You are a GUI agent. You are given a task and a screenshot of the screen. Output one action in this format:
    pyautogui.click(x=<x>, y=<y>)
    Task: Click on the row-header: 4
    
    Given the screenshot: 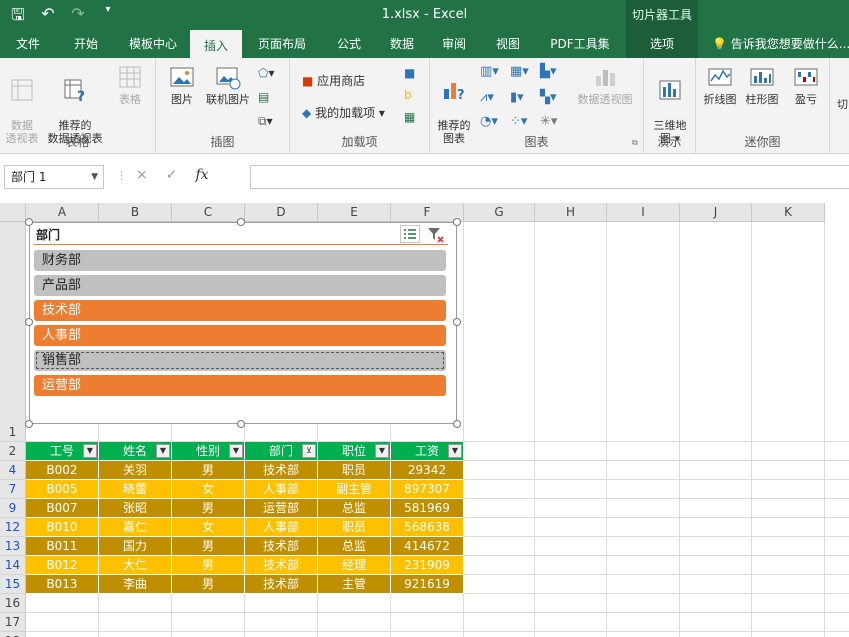 What is the action you would take?
    pyautogui.click(x=13, y=470)
    